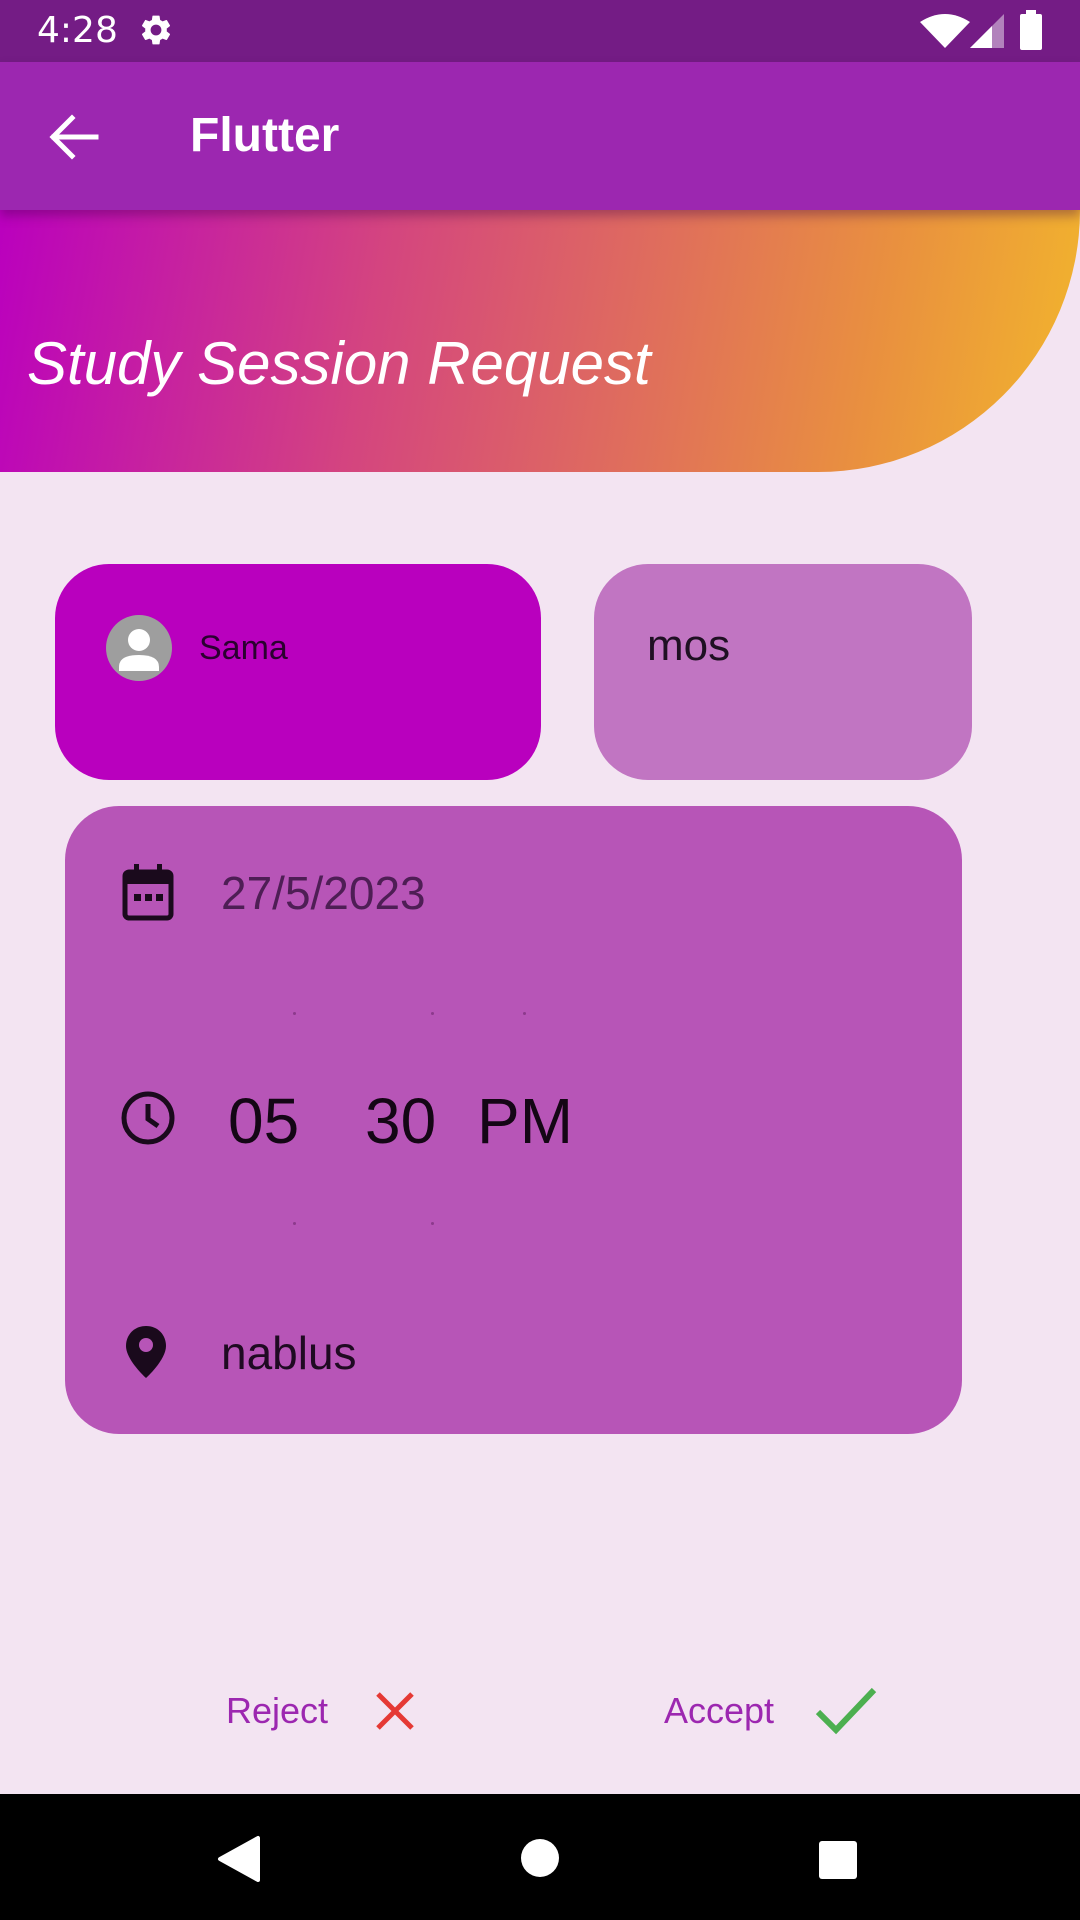  What do you see at coordinates (243, 648) in the screenshot?
I see `sender-name: Sama` at bounding box center [243, 648].